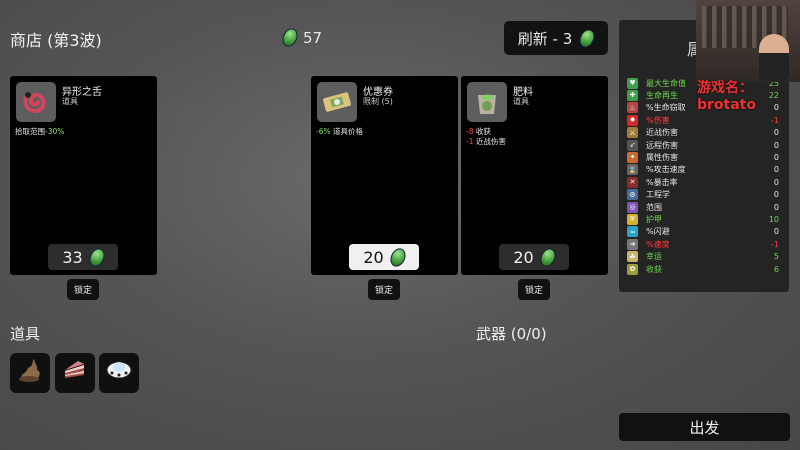  I want to click on elemental-icon: ✦, so click(632, 157).